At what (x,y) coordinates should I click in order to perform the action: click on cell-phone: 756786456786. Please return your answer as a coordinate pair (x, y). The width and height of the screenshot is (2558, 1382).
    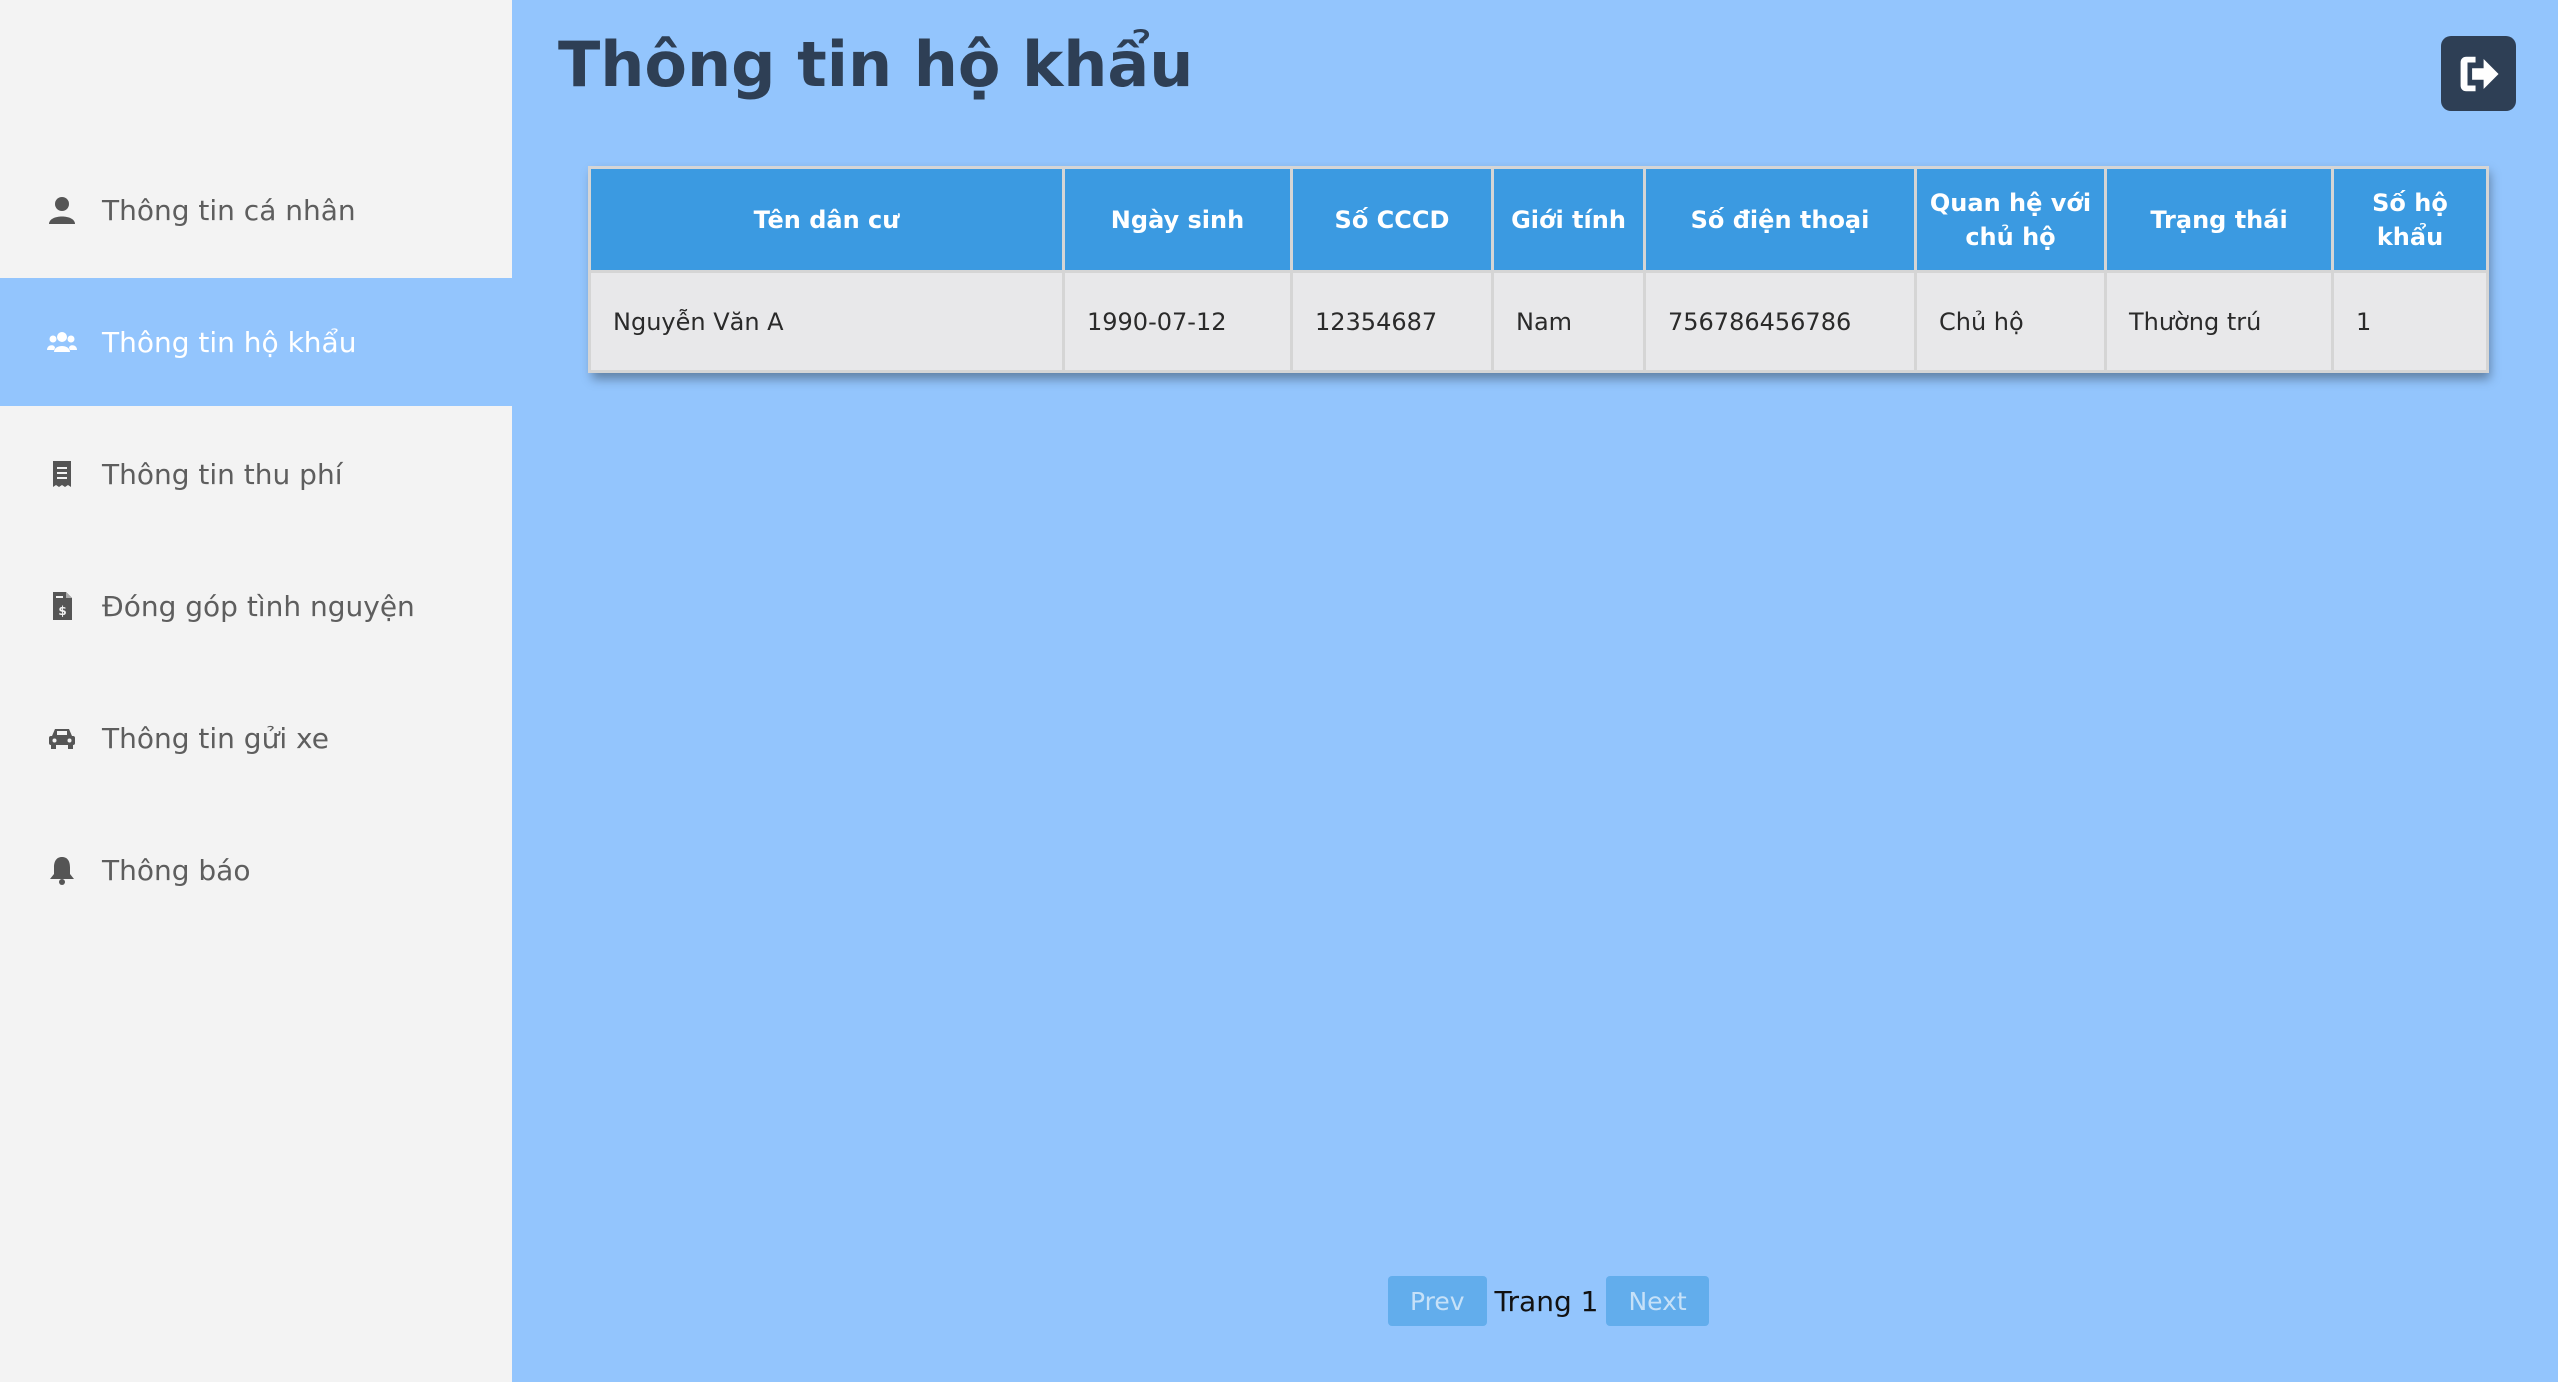
    Looking at the image, I should click on (1780, 321).